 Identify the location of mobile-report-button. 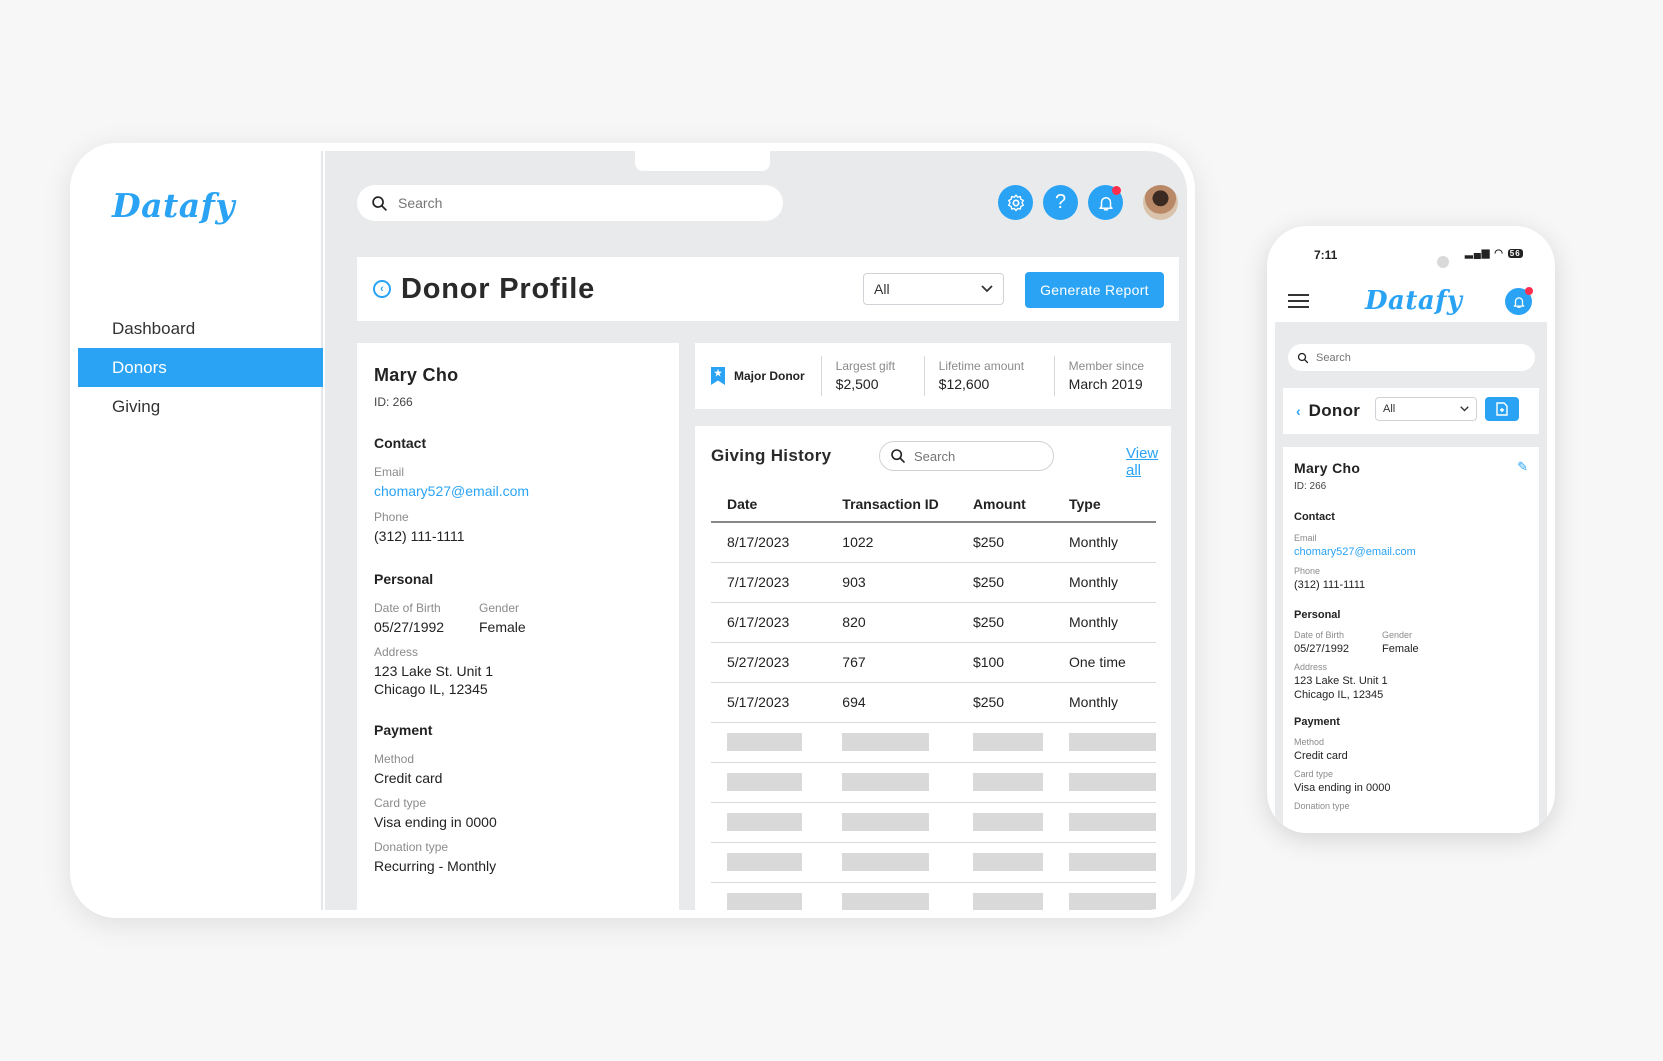
(1502, 409).